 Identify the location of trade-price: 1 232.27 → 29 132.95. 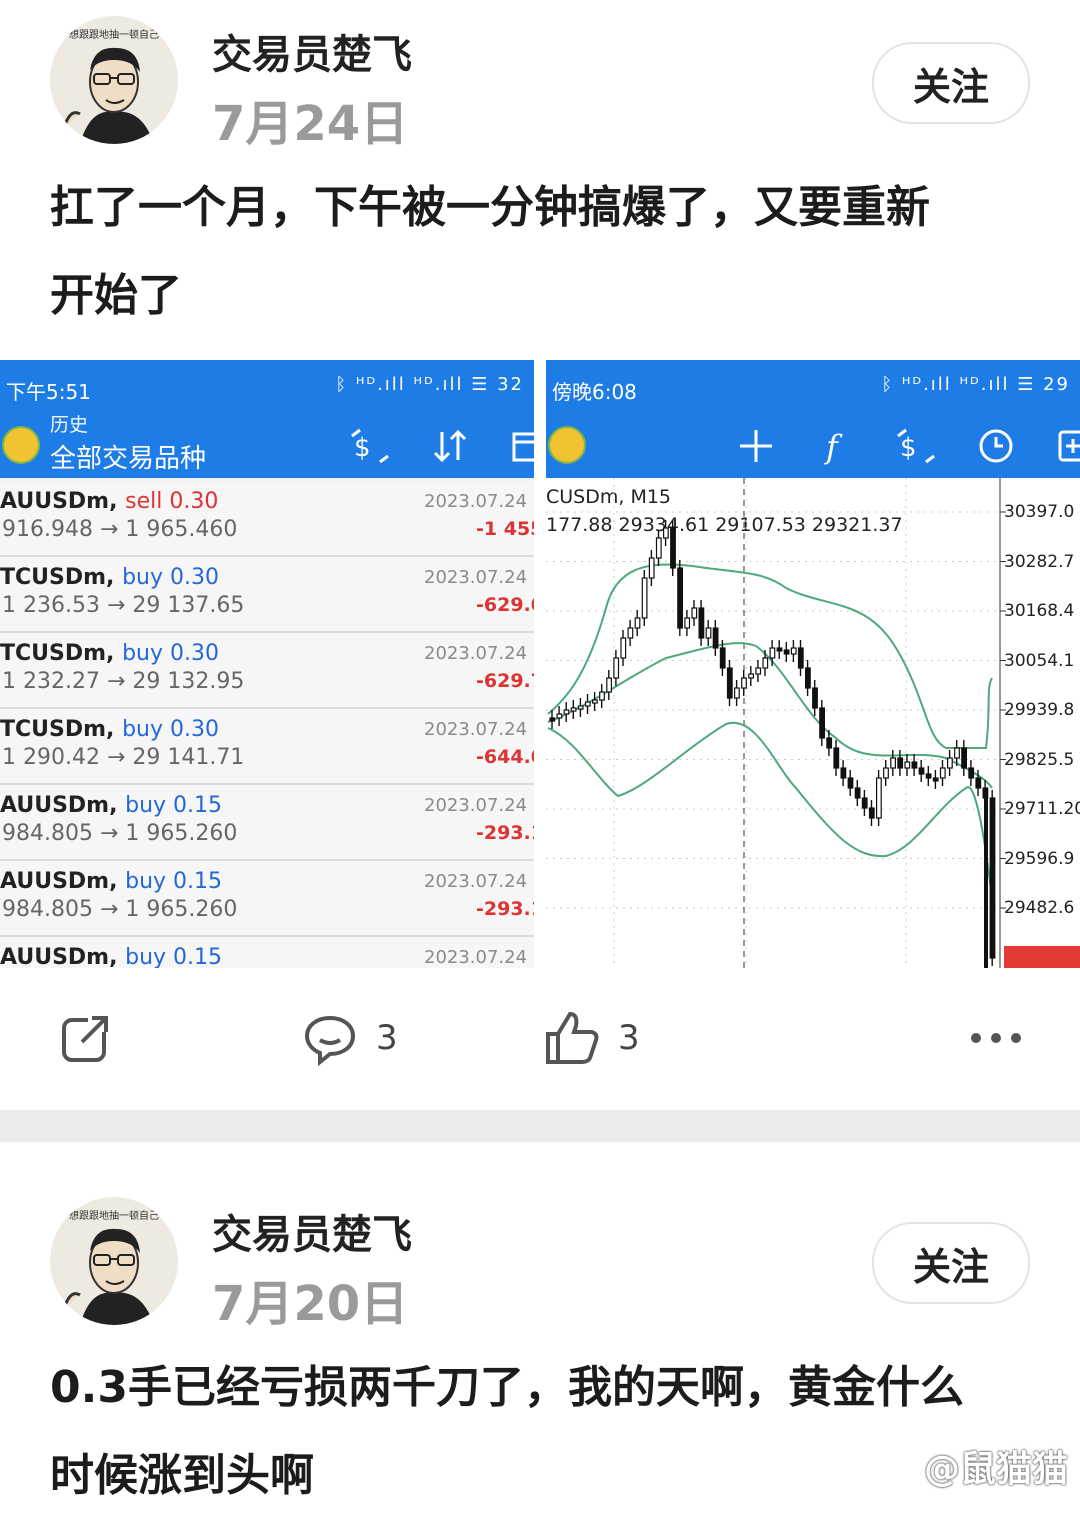
(123, 681).